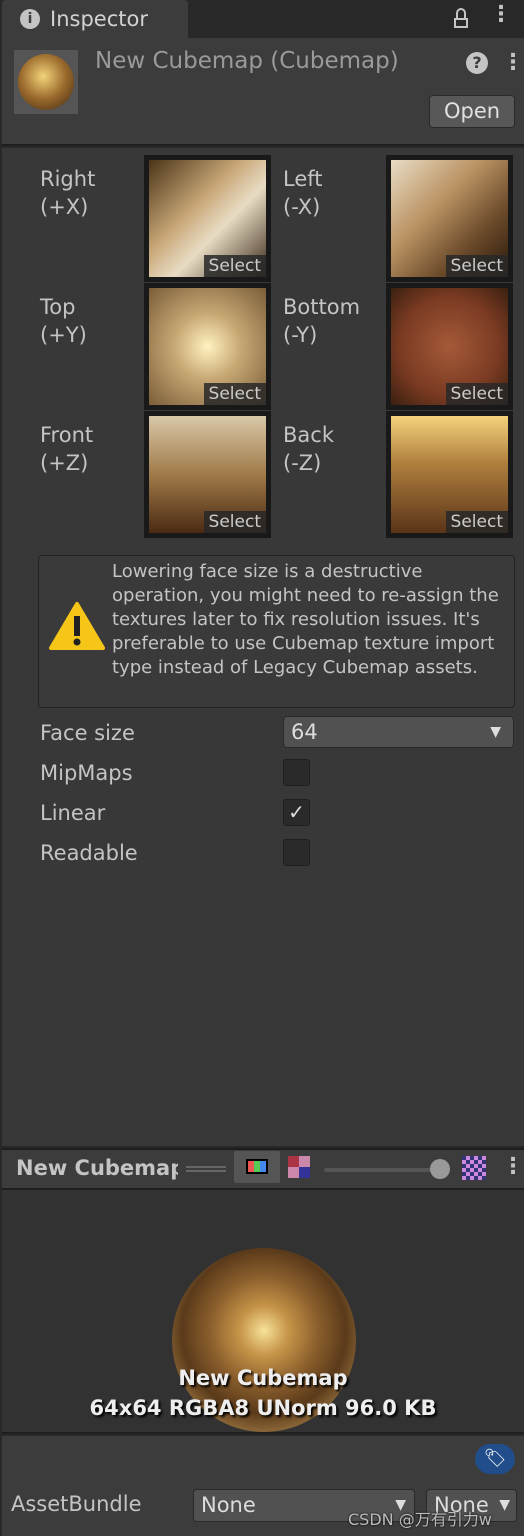  I want to click on face-axis: (+Y), so click(63, 335).